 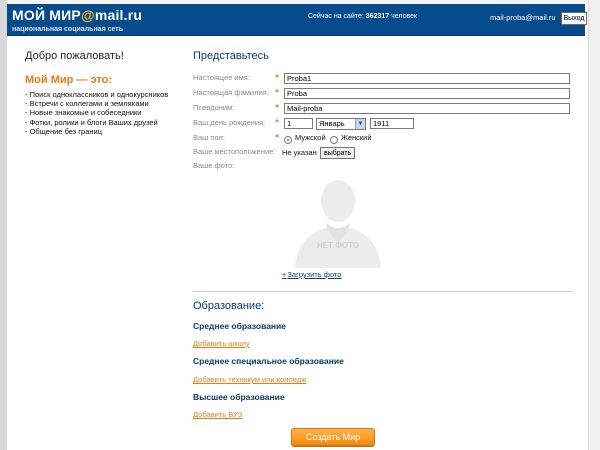 I want to click on location-row: Ваше местоположение: Не указан выбрать, so click(x=383, y=153).